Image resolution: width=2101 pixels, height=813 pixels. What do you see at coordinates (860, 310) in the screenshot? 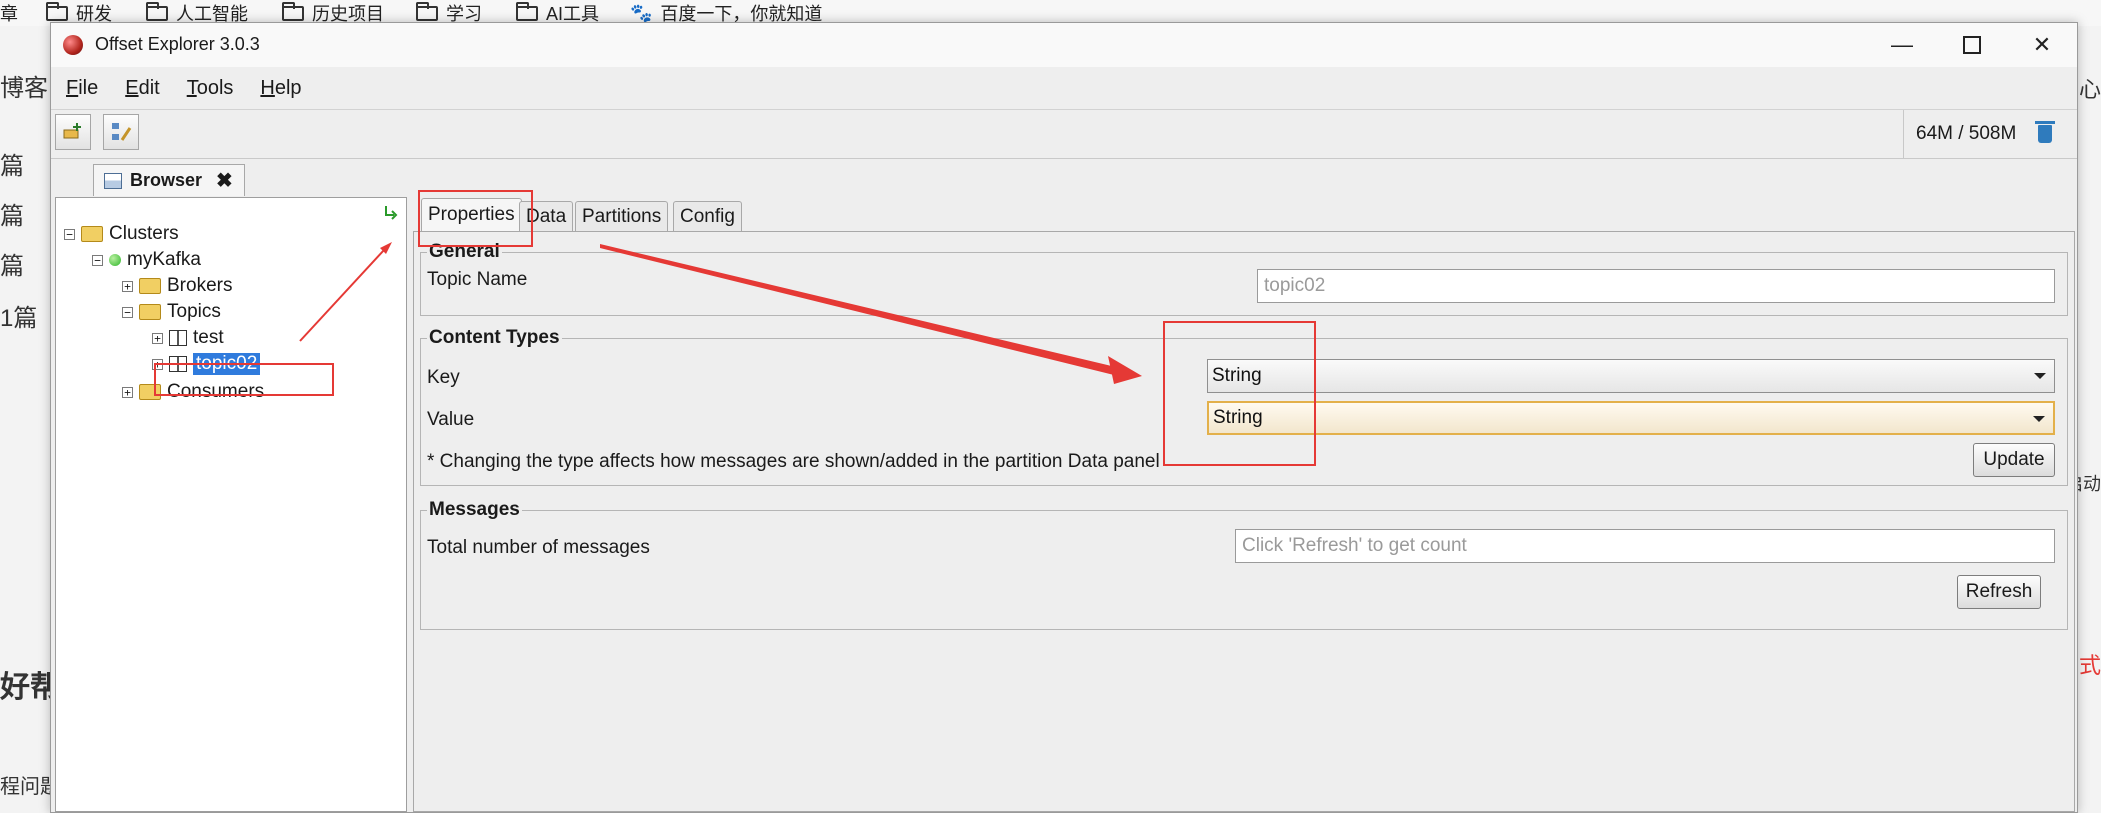
I see `annotation-arrow-thick` at bounding box center [860, 310].